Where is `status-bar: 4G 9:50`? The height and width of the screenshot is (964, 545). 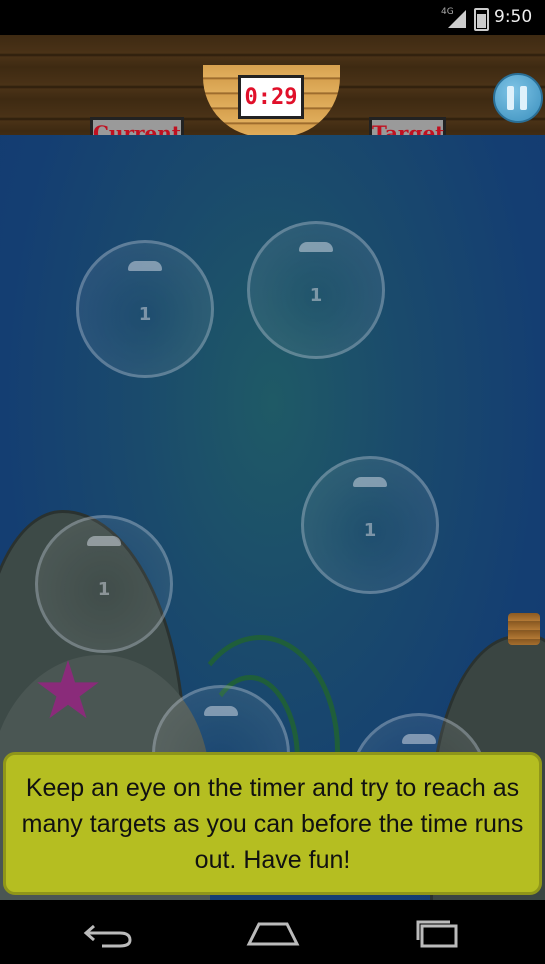
status-bar: 4G 9:50 is located at coordinates (272, 17).